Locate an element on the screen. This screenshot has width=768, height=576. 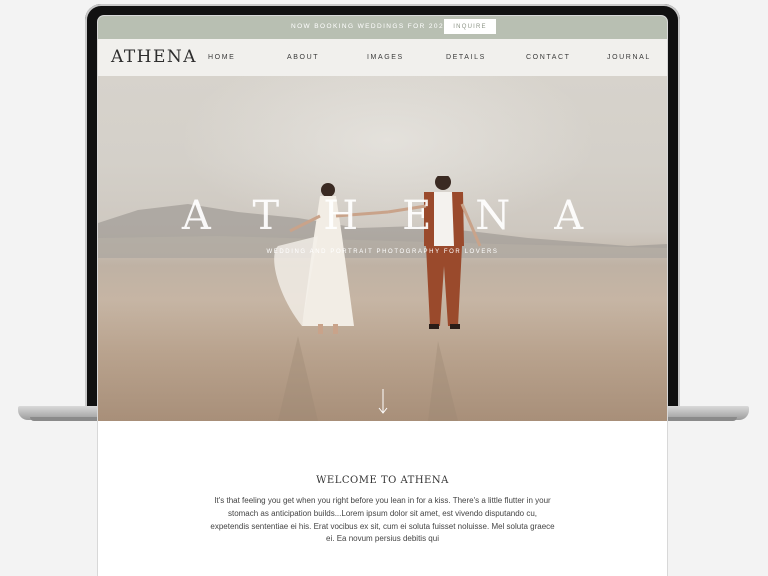
nav-about: ABOUT is located at coordinates (303, 57).